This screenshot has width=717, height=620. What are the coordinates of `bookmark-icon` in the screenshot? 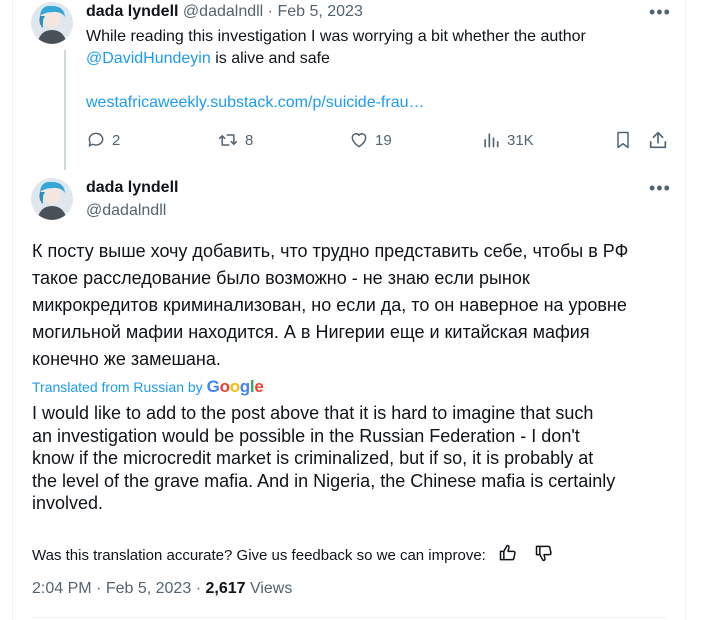 It's located at (623, 142).